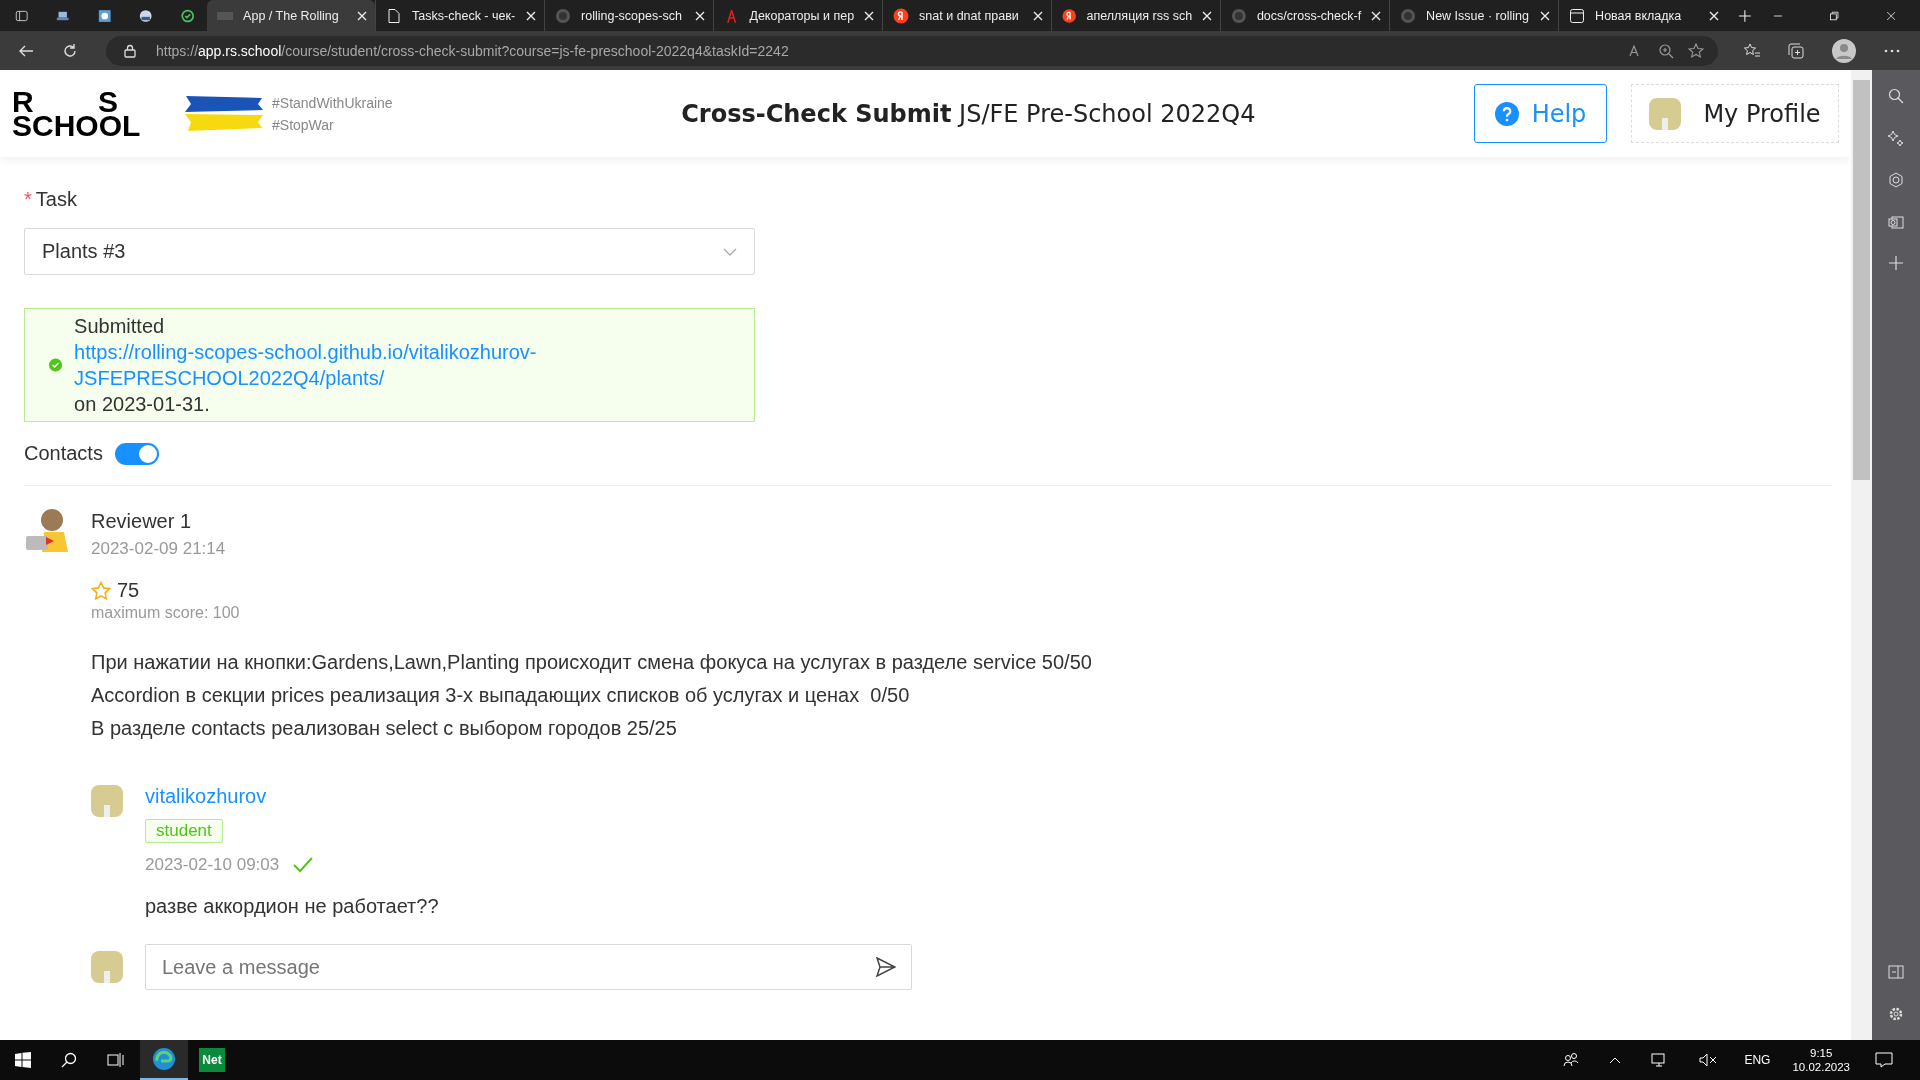  I want to click on browser-tab: App / The Rolling, so click(291, 15).